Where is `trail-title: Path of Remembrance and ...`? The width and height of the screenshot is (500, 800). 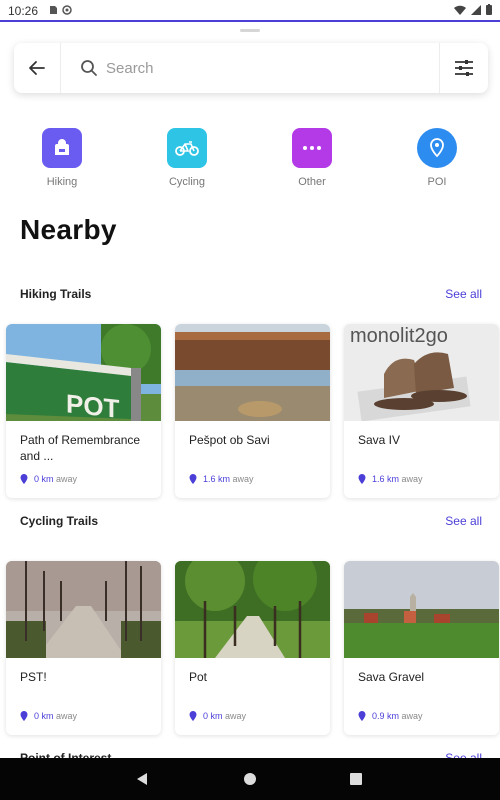
trail-title: Path of Remembrance and ... is located at coordinates (80, 448).